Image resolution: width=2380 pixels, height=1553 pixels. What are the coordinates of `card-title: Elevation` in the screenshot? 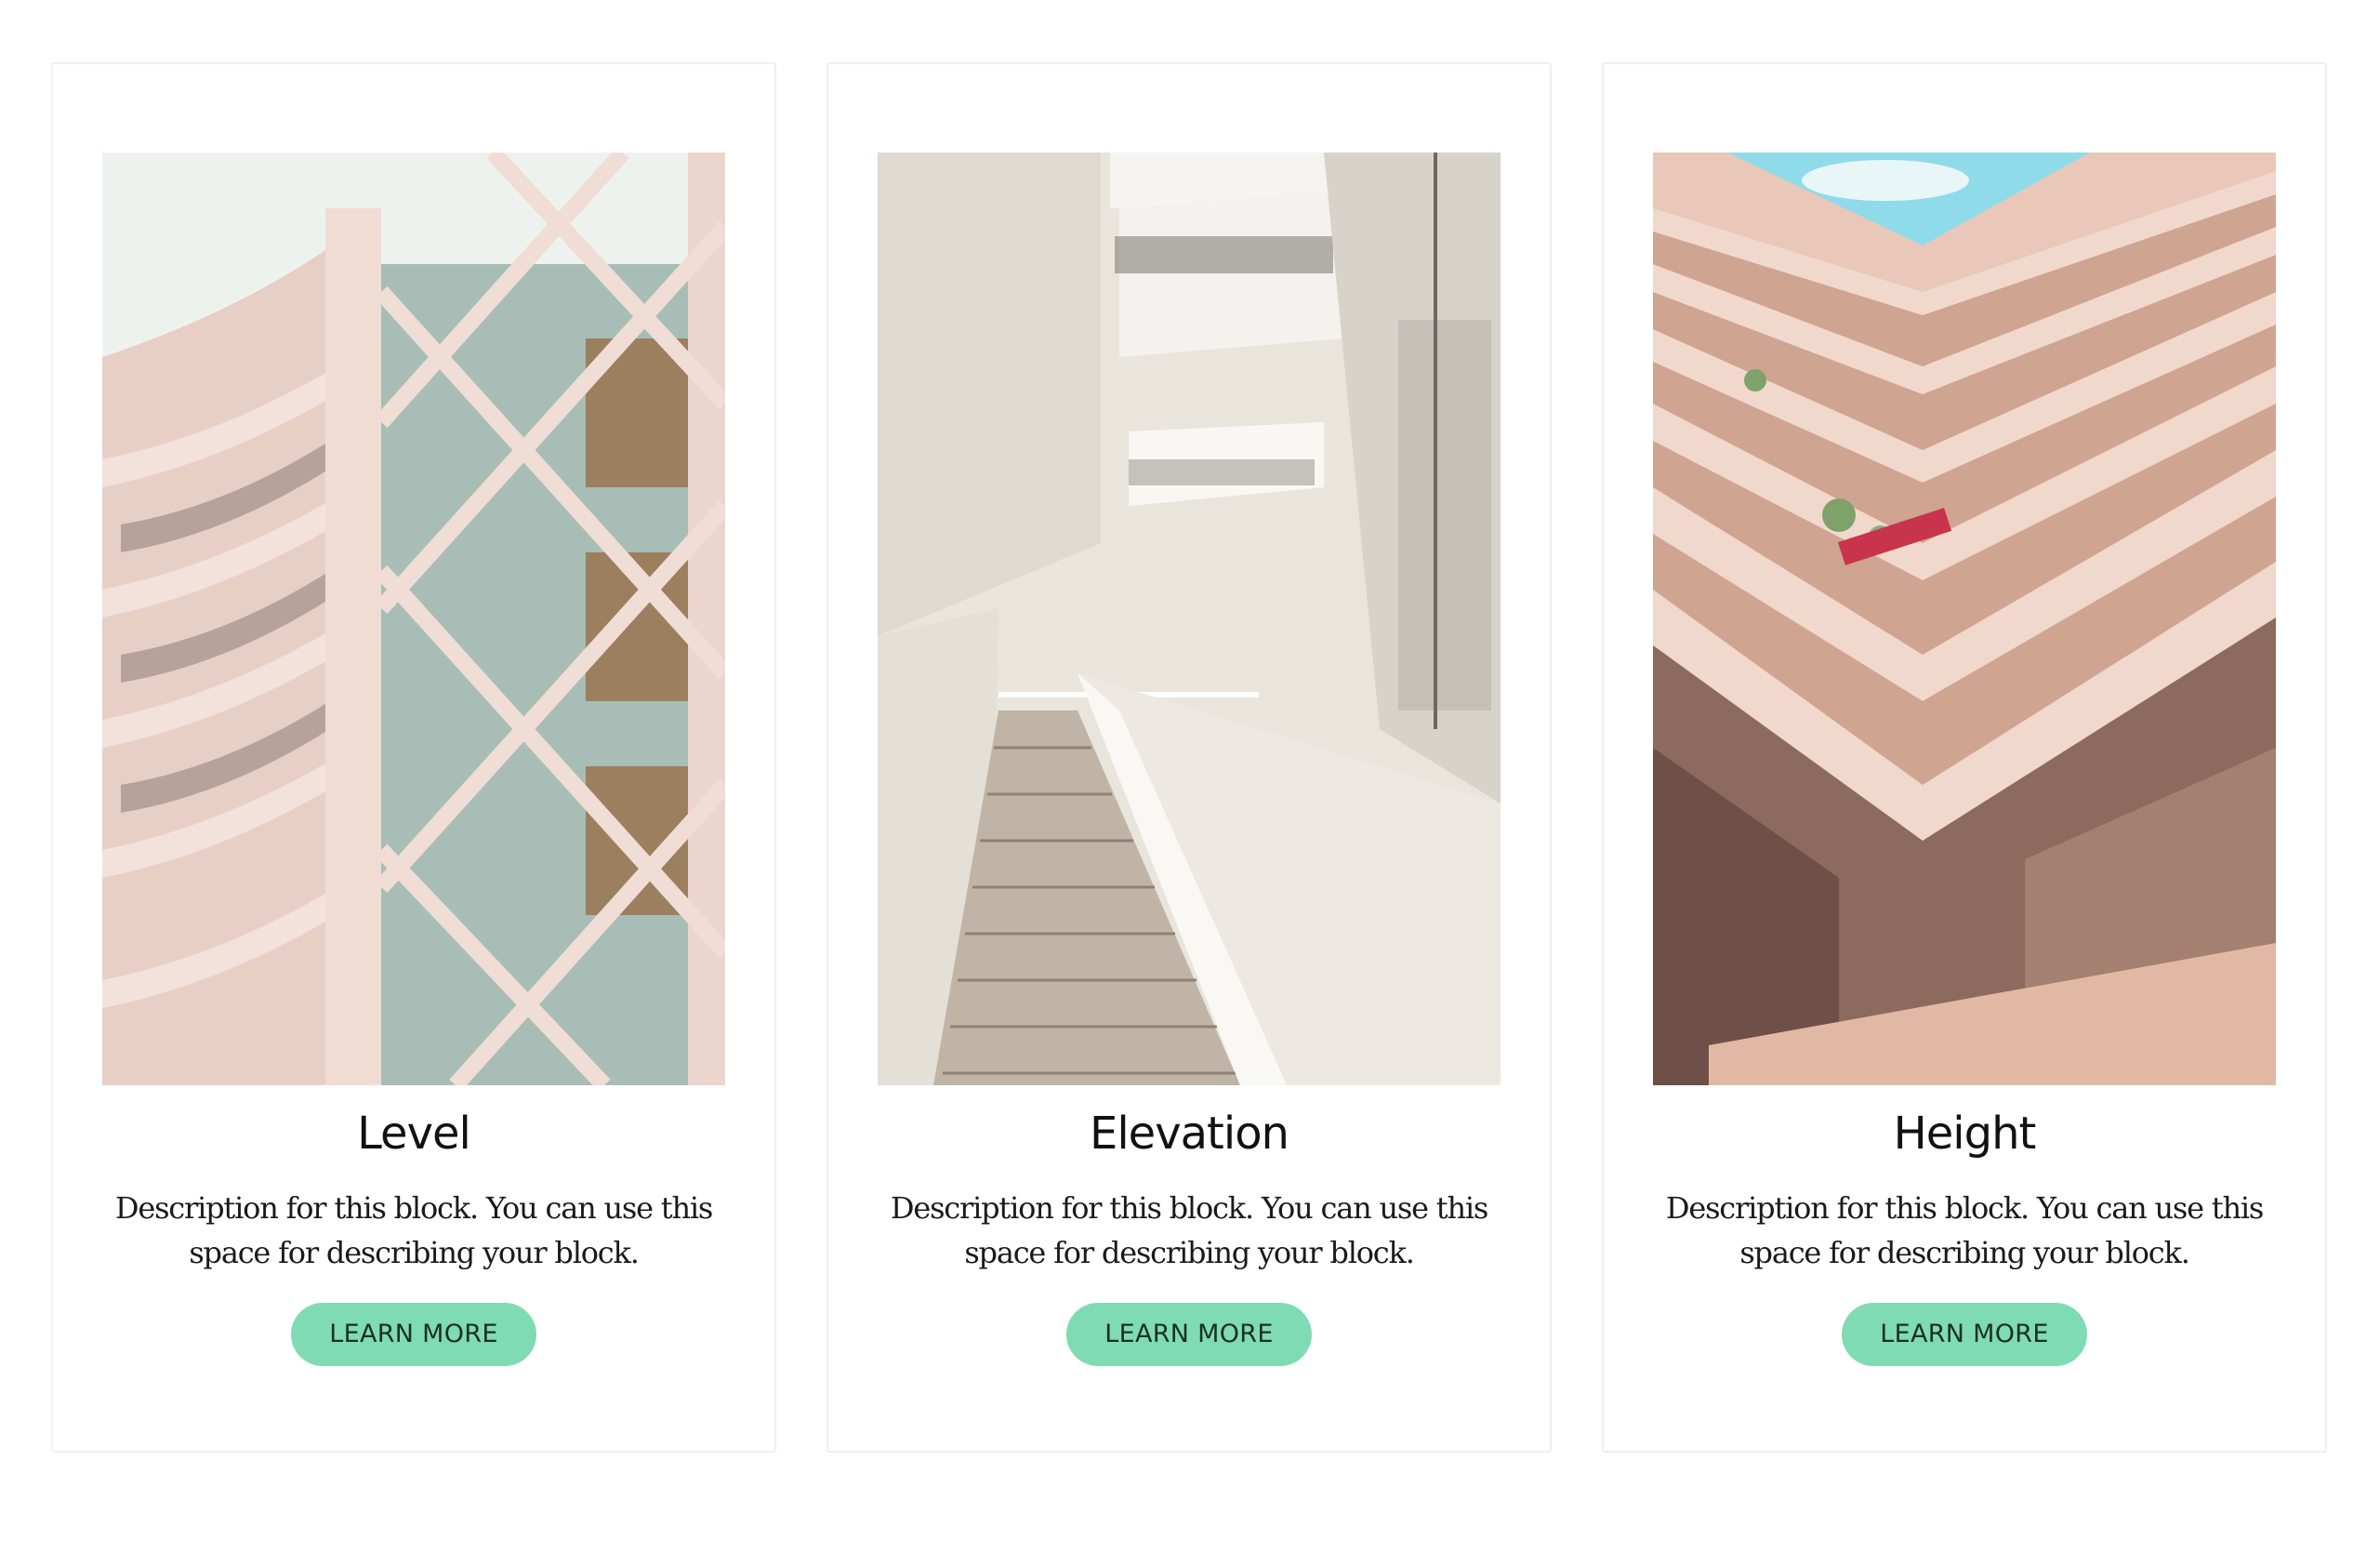 It's located at (1189, 1134).